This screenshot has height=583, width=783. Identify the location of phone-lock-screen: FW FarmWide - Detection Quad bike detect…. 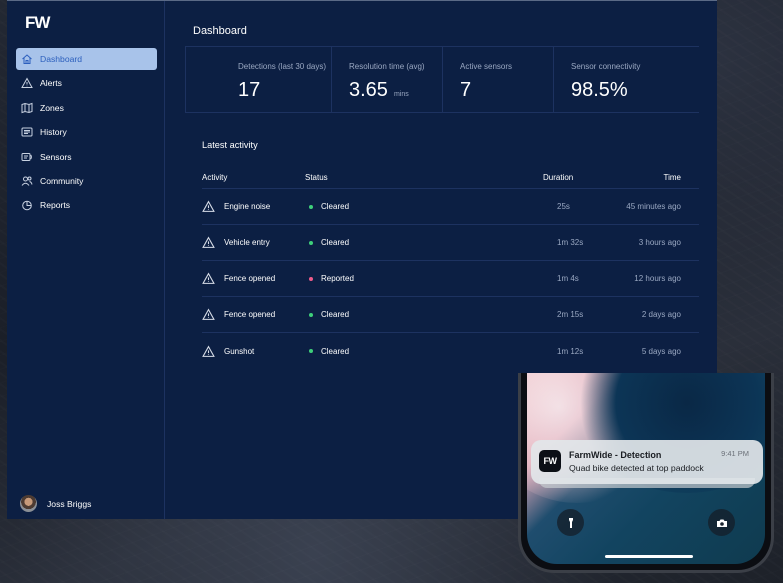
(646, 468).